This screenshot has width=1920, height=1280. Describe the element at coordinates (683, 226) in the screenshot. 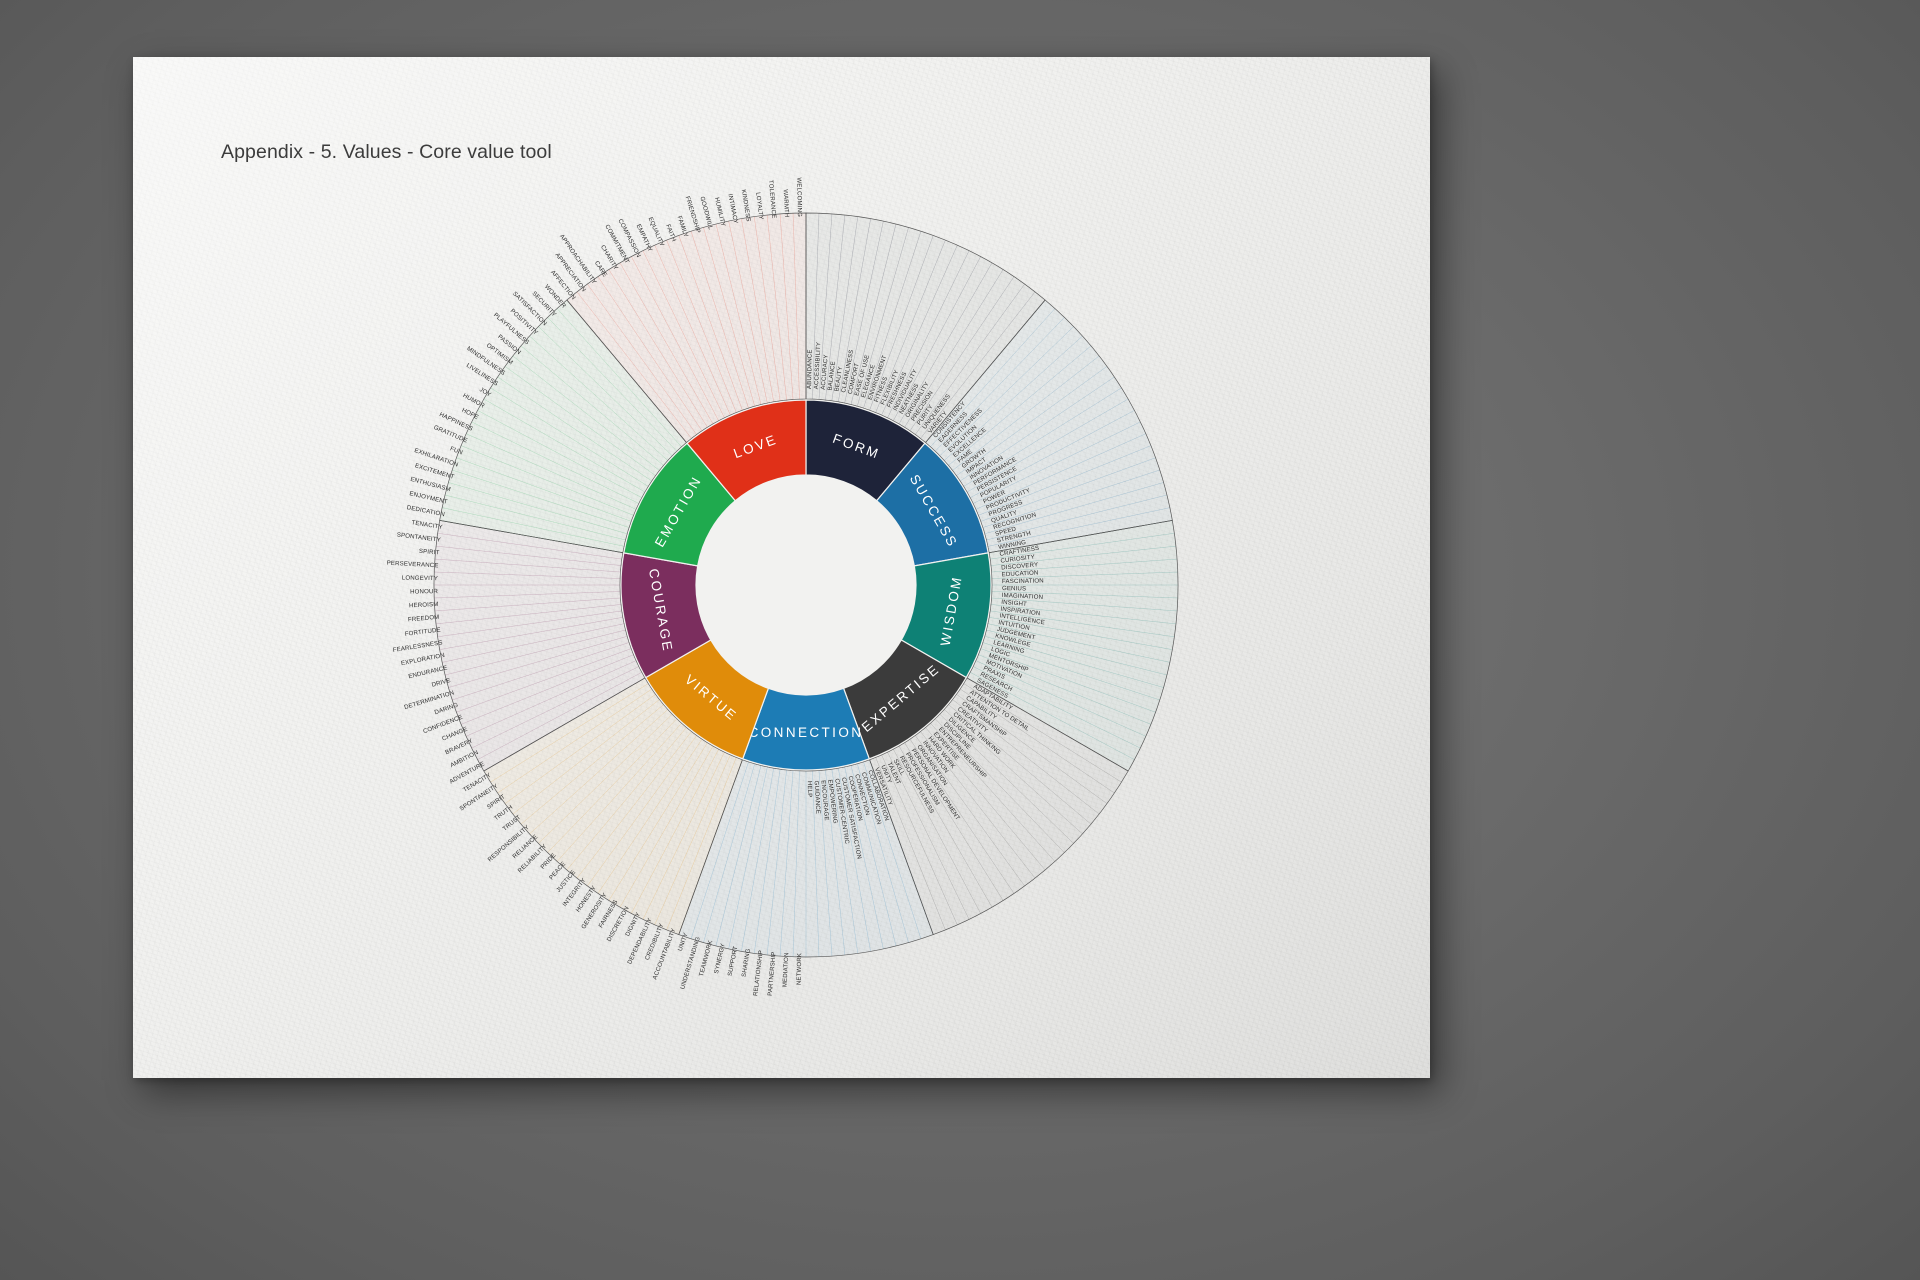

I see `value-word: FAMILY` at that location.